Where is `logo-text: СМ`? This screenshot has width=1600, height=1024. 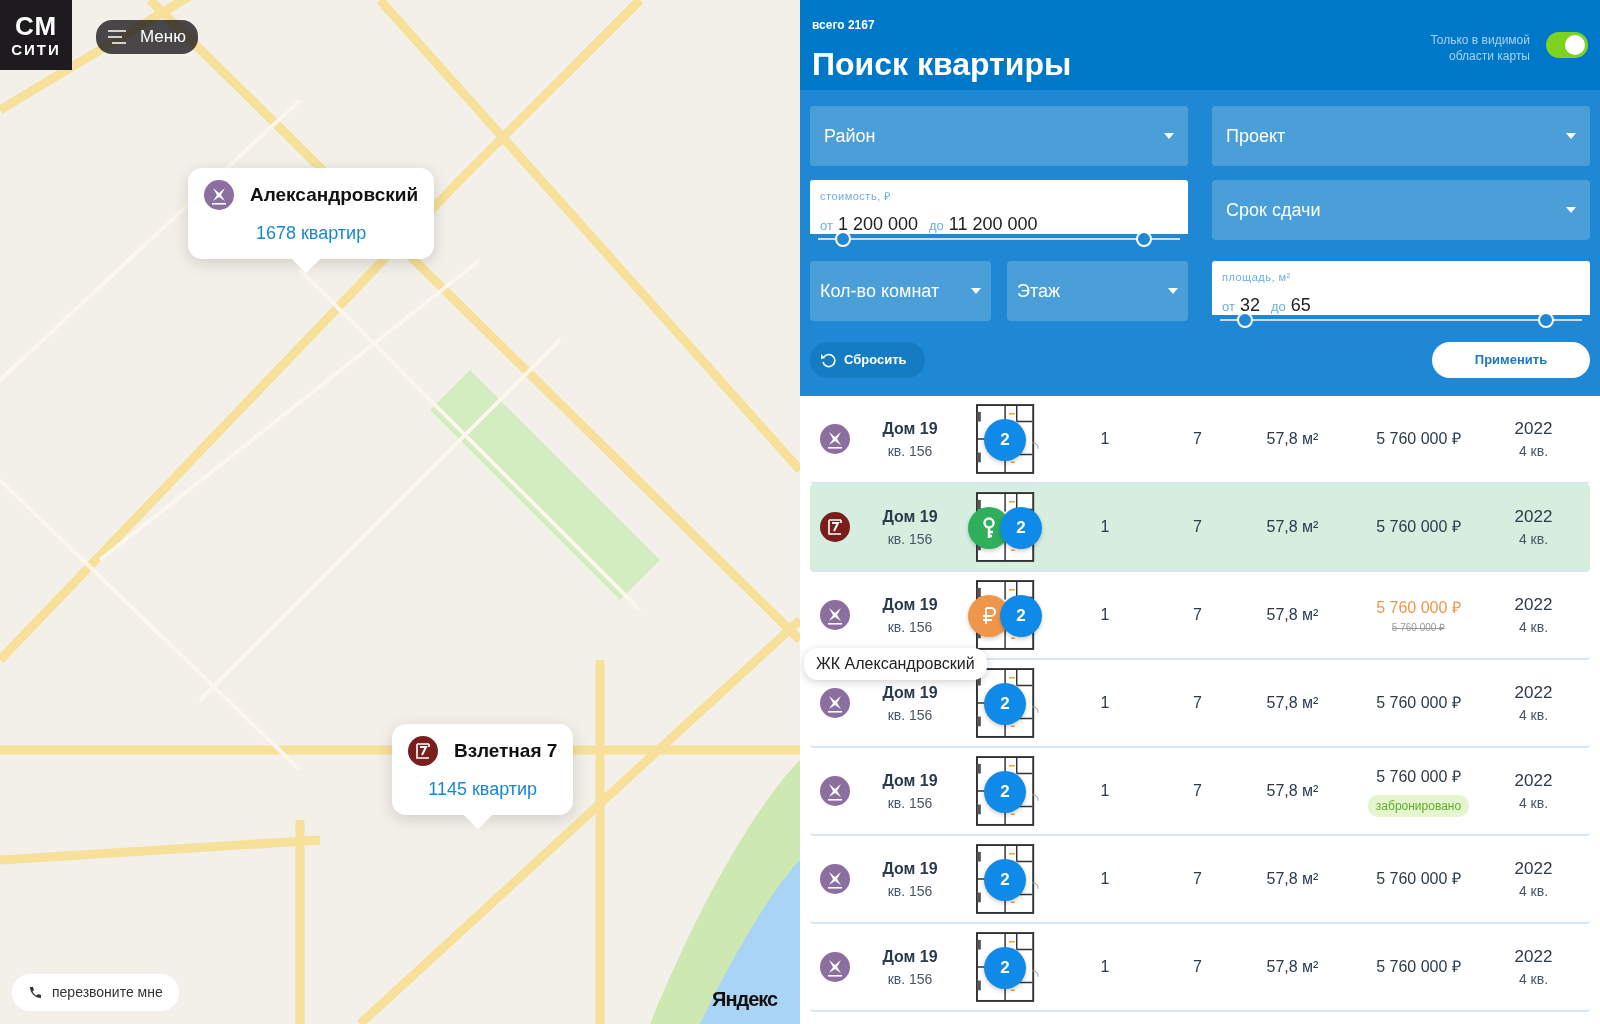 logo-text: СМ is located at coordinates (36, 26).